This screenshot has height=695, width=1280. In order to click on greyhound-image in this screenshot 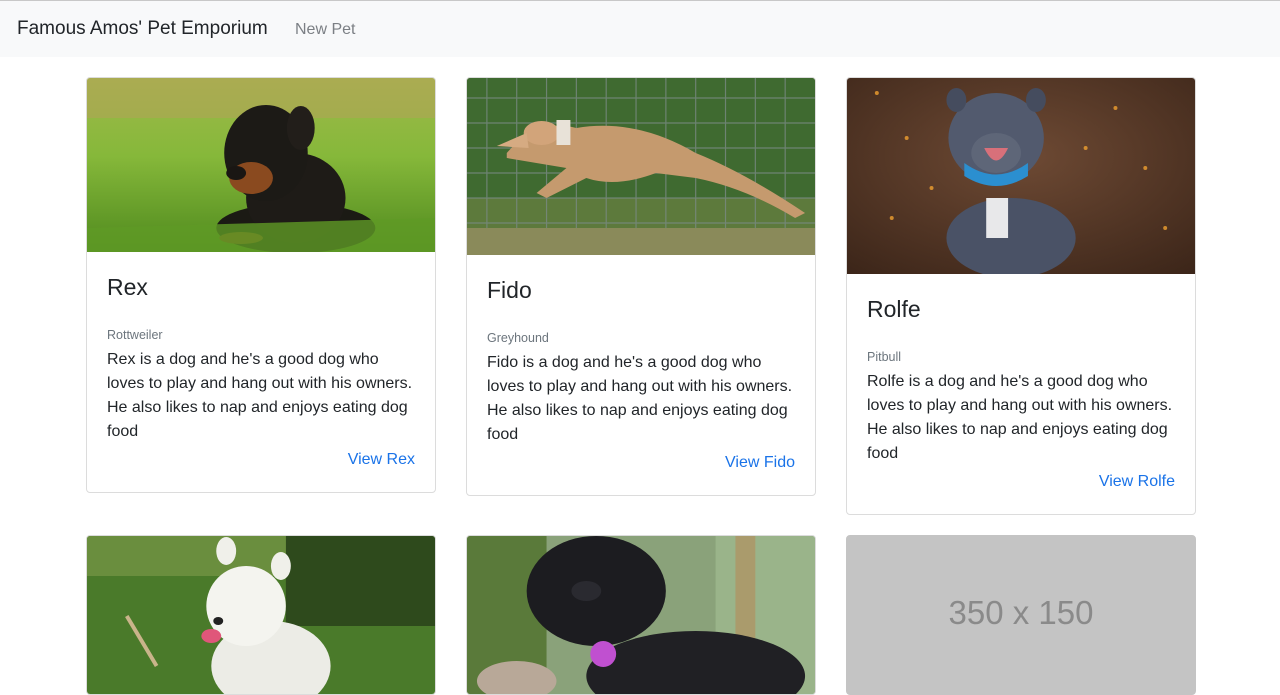, I will do `click(641, 166)`.